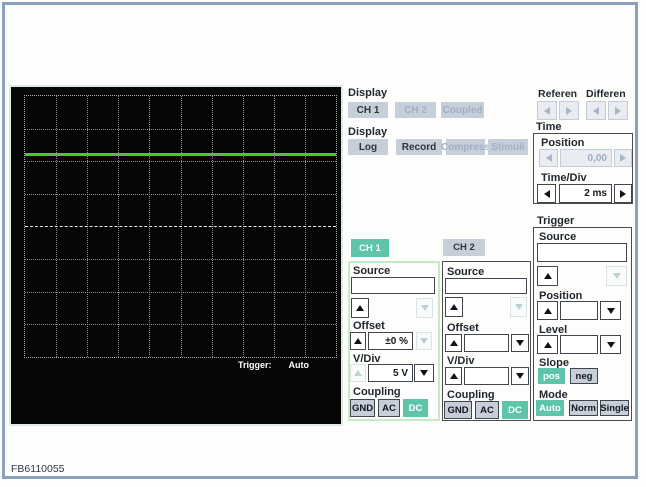 This screenshot has height=487, width=646. I want to click on ch1-coupling-dc-button: DC, so click(415, 408).